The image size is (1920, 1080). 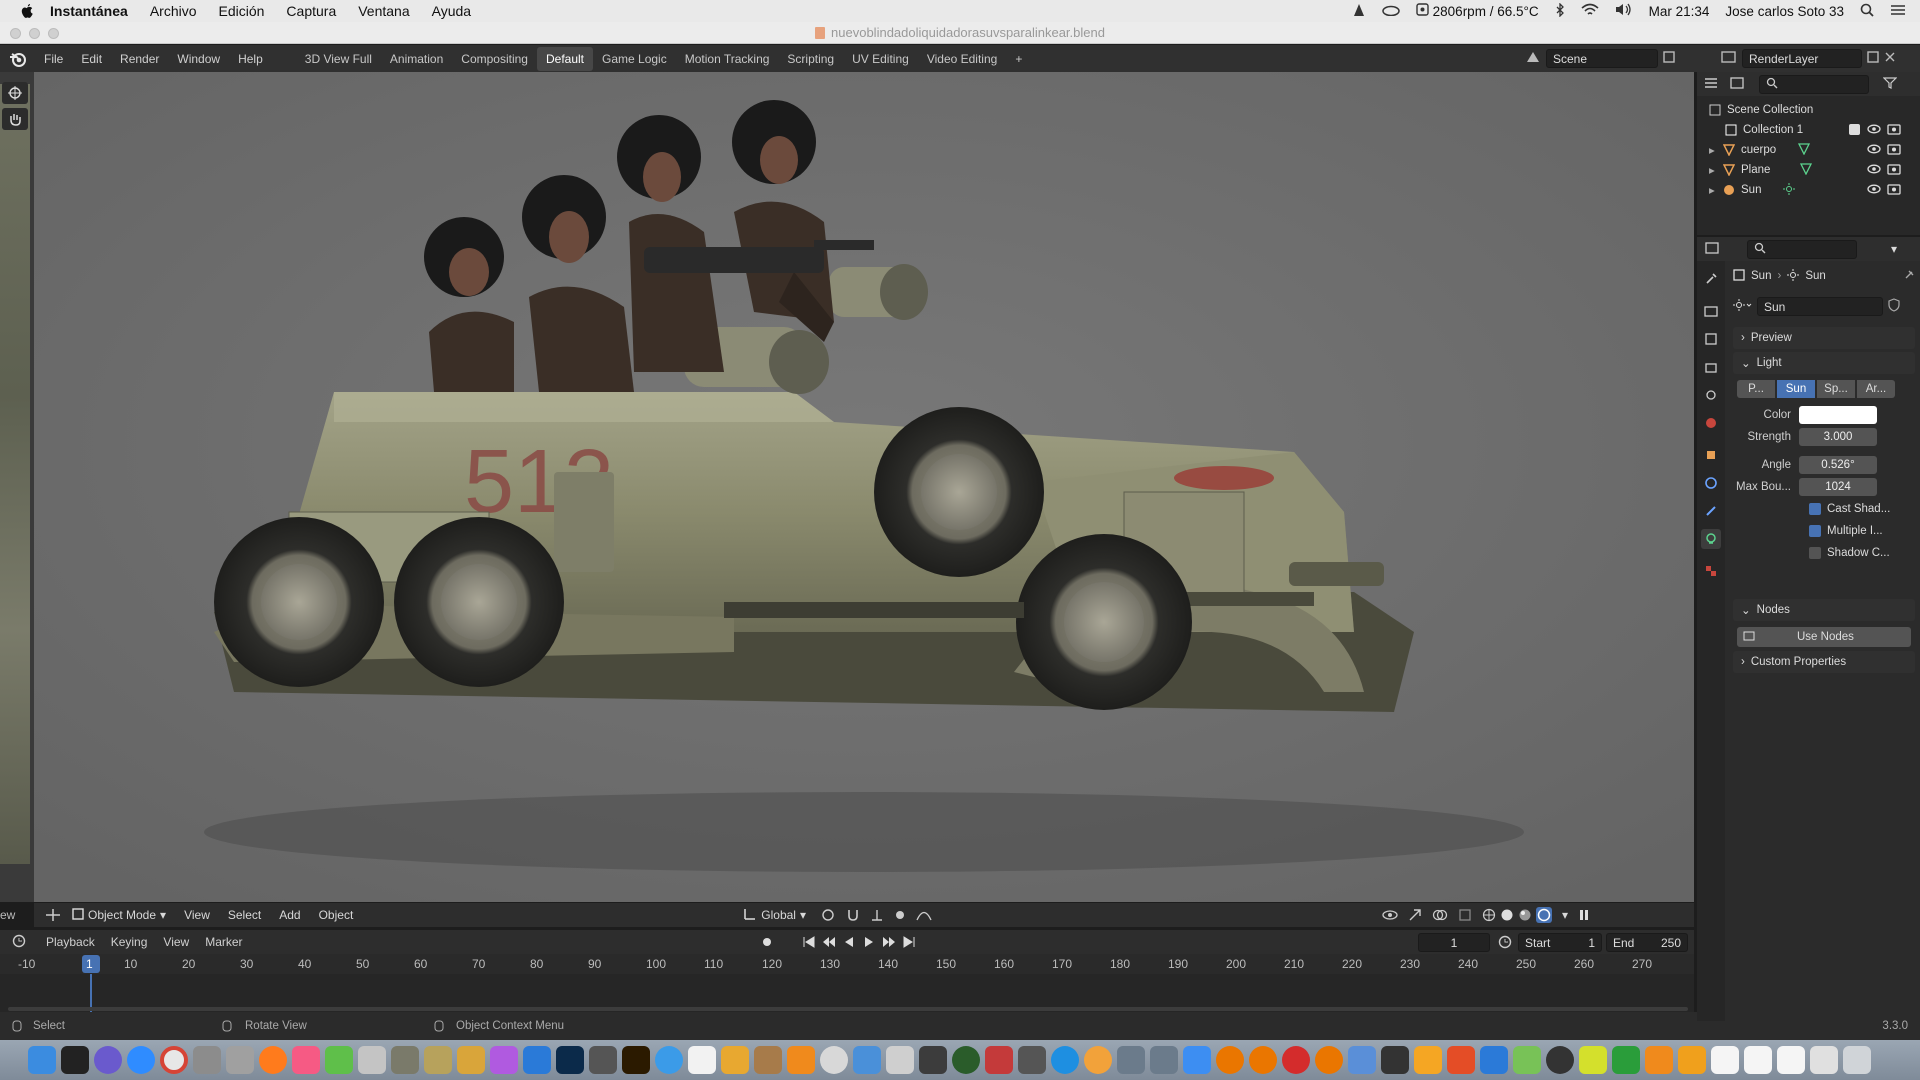 I want to click on next-keyframe-icon, so click(x=889, y=943).